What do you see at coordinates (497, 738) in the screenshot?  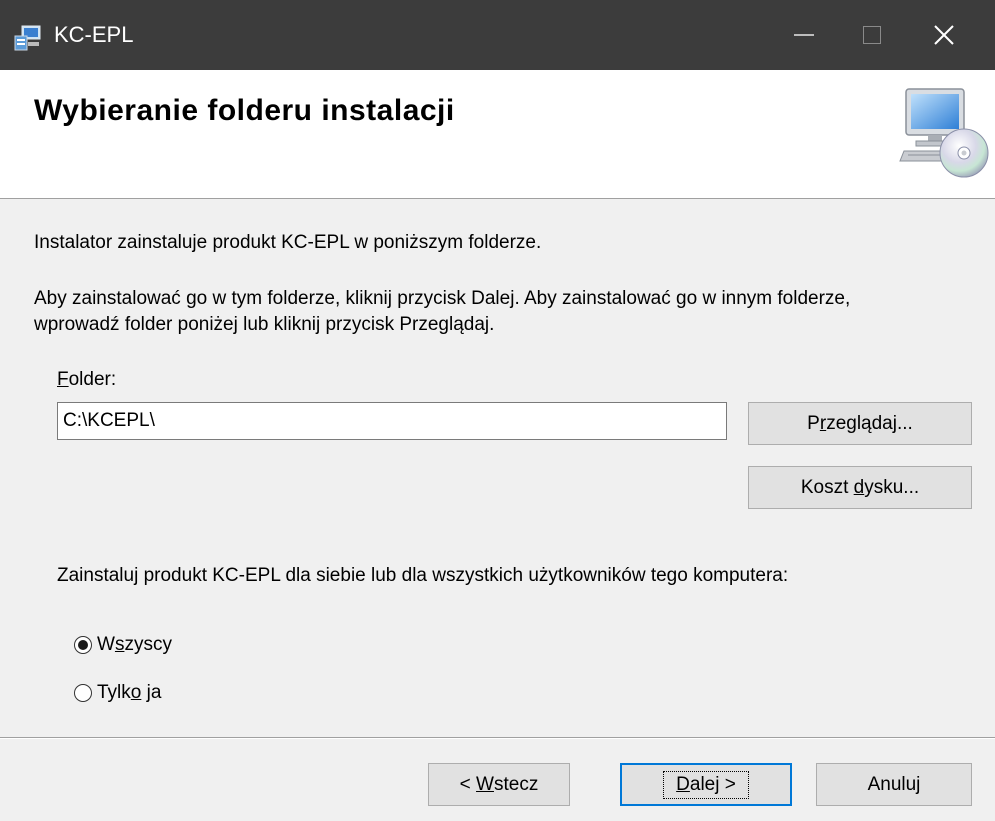 I see `footer-divider` at bounding box center [497, 738].